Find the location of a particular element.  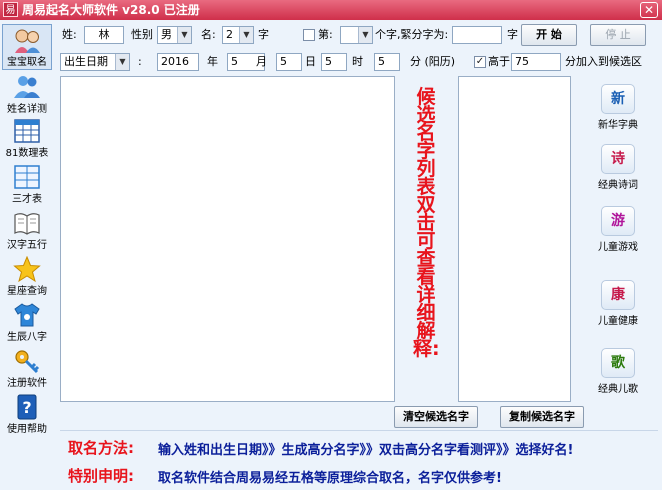

tool-kids-health: 康 儿童健康 is located at coordinates (618, 303).